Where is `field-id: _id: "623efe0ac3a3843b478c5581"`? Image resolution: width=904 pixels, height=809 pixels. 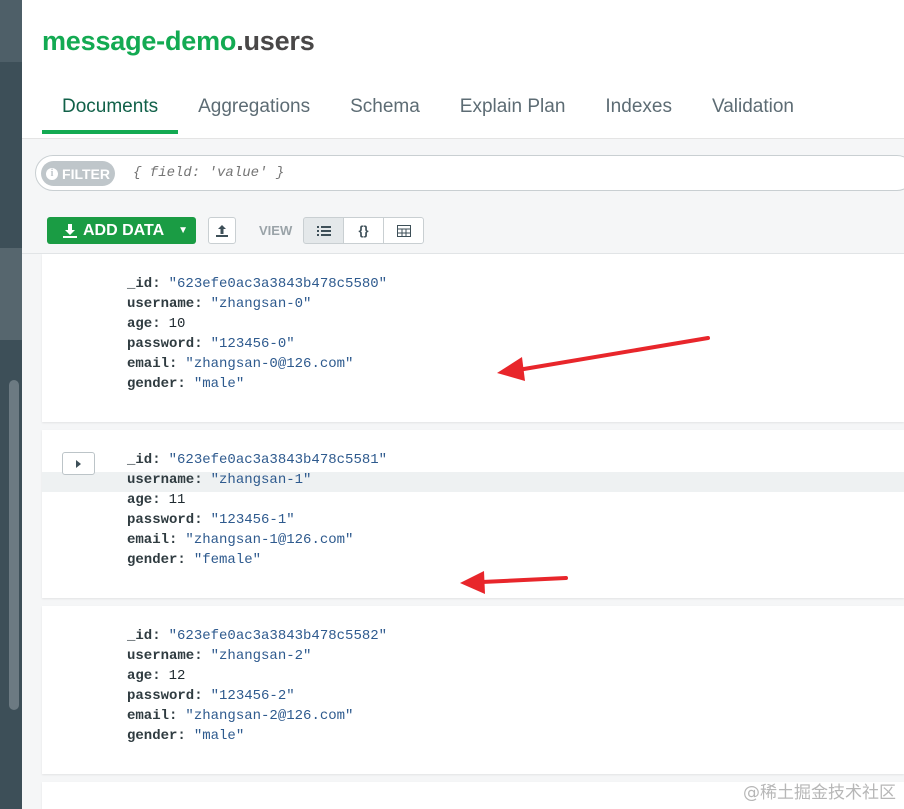
field-id: _id: "623efe0ac3a3843b478c5581" is located at coordinates (257, 462).